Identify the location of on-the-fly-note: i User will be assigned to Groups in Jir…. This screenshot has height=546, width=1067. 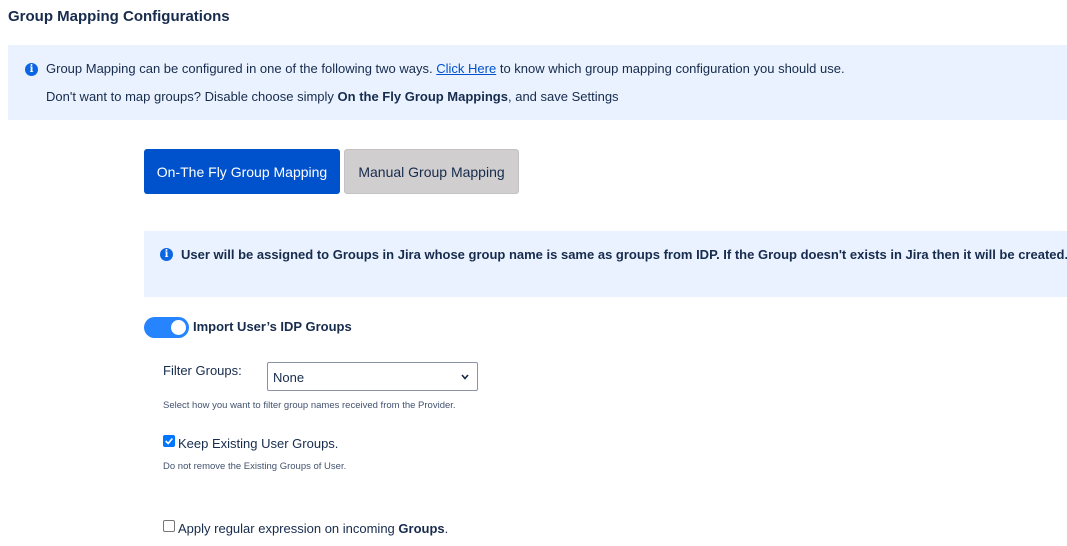
(605, 264).